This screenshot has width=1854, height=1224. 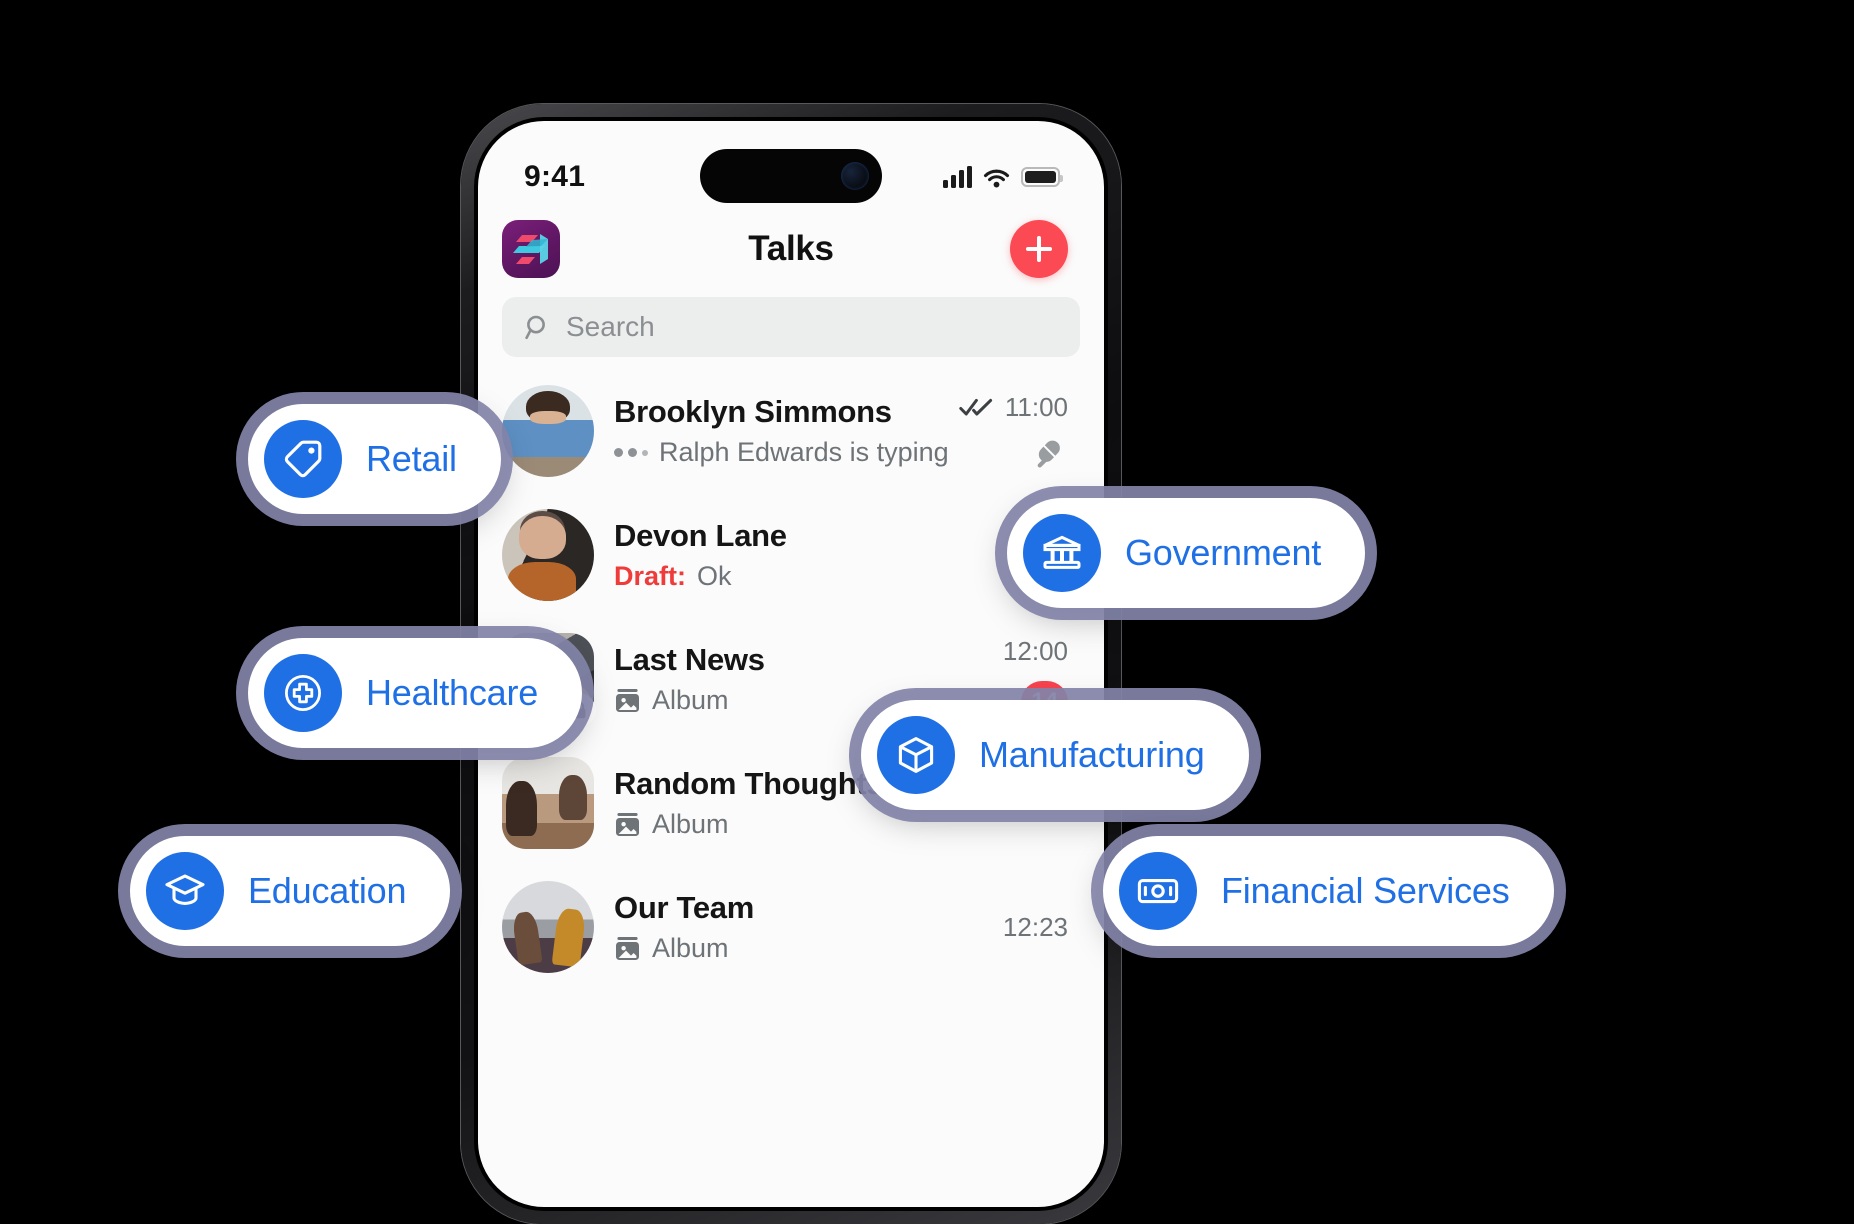 What do you see at coordinates (531, 249) in the screenshot?
I see `app-logo-icon` at bounding box center [531, 249].